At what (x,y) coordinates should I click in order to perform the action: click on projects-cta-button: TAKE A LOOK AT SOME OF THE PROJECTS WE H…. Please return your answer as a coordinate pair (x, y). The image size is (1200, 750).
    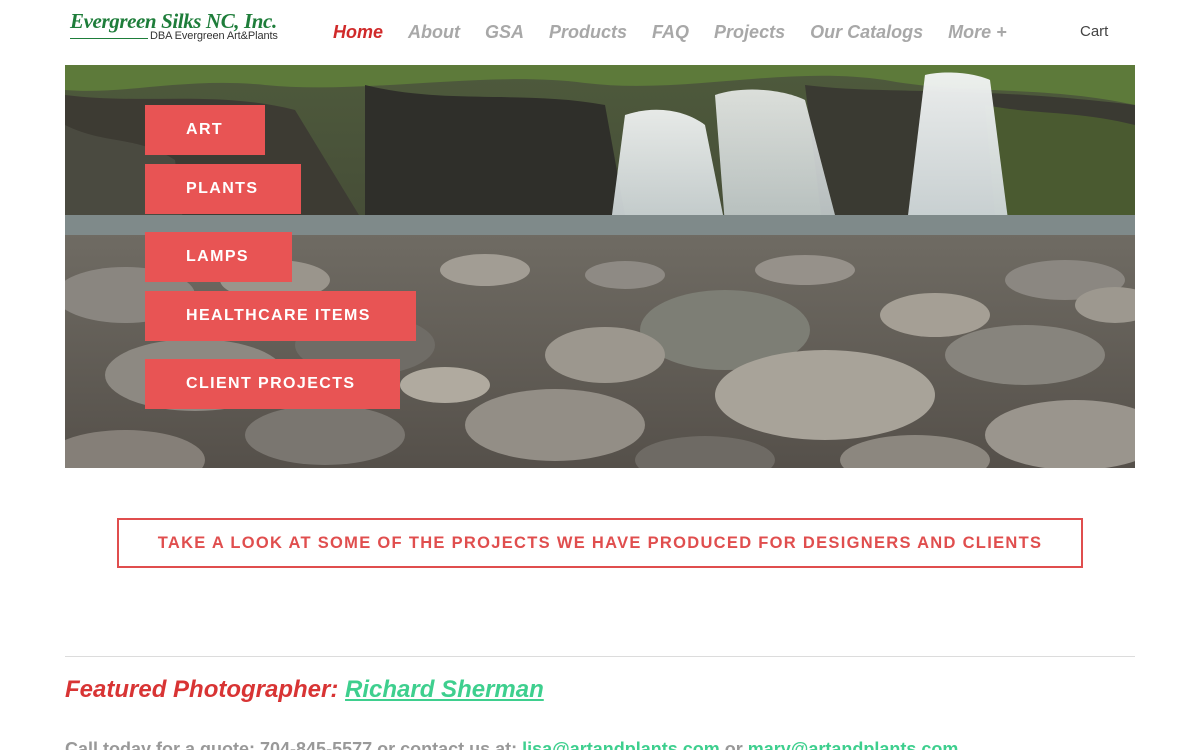
    Looking at the image, I should click on (600, 543).